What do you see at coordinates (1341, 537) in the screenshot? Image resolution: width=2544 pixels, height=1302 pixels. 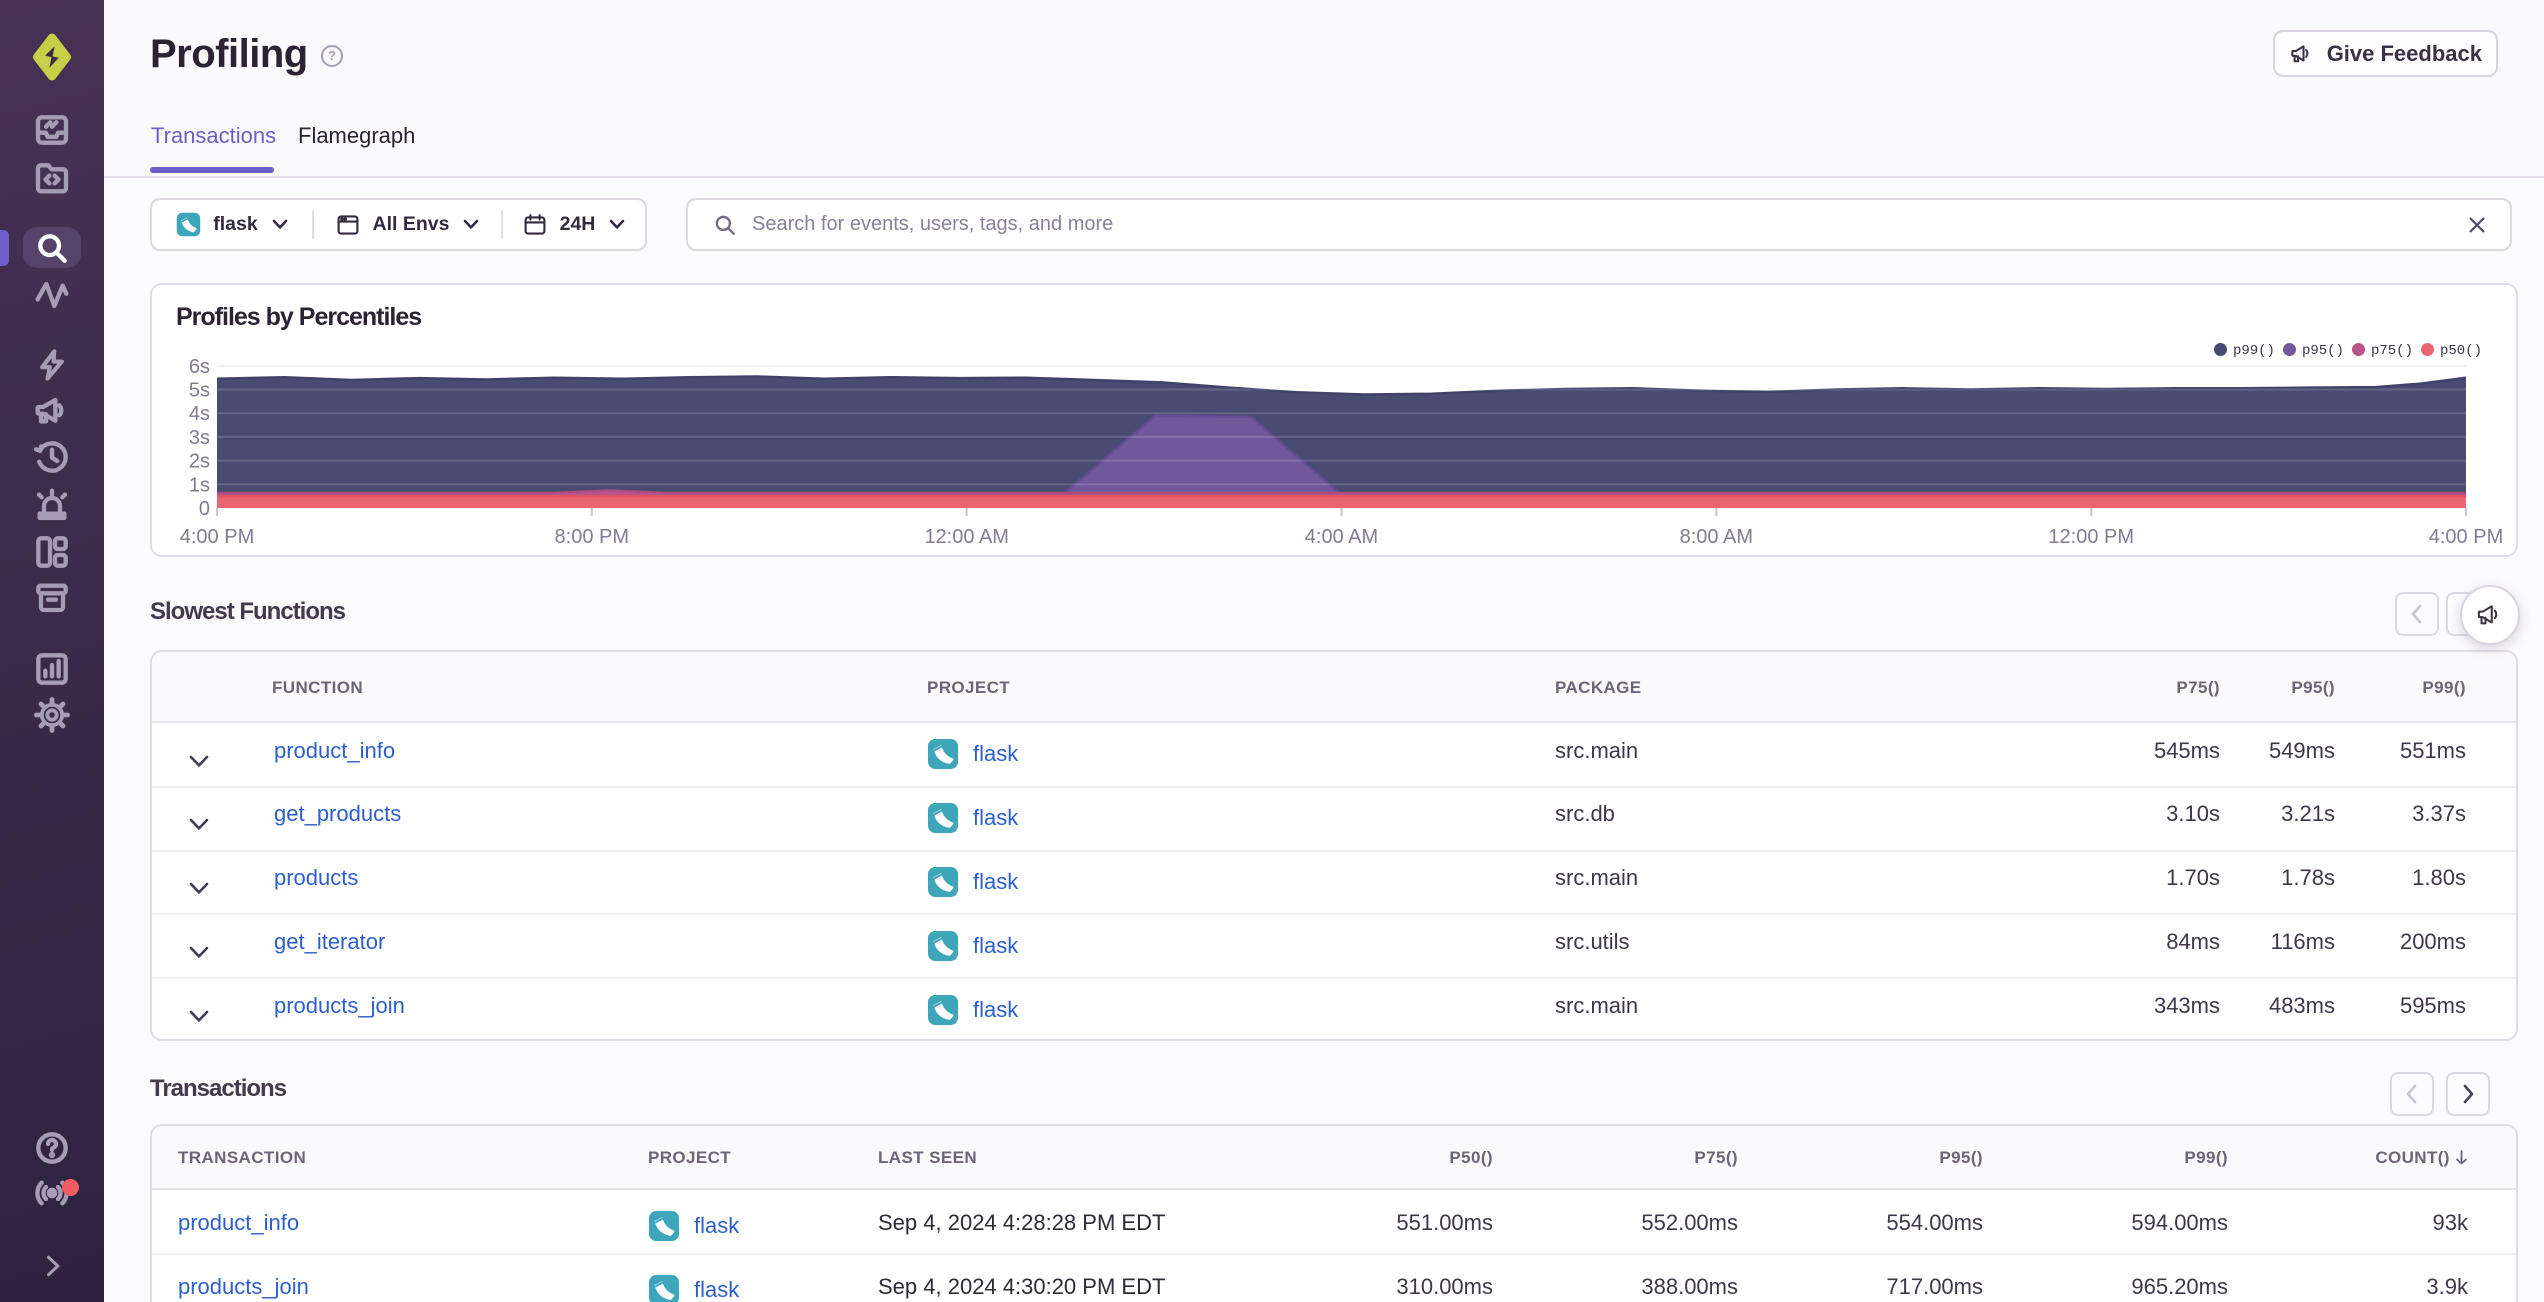 I see `svg-text: 4:00 AM` at bounding box center [1341, 537].